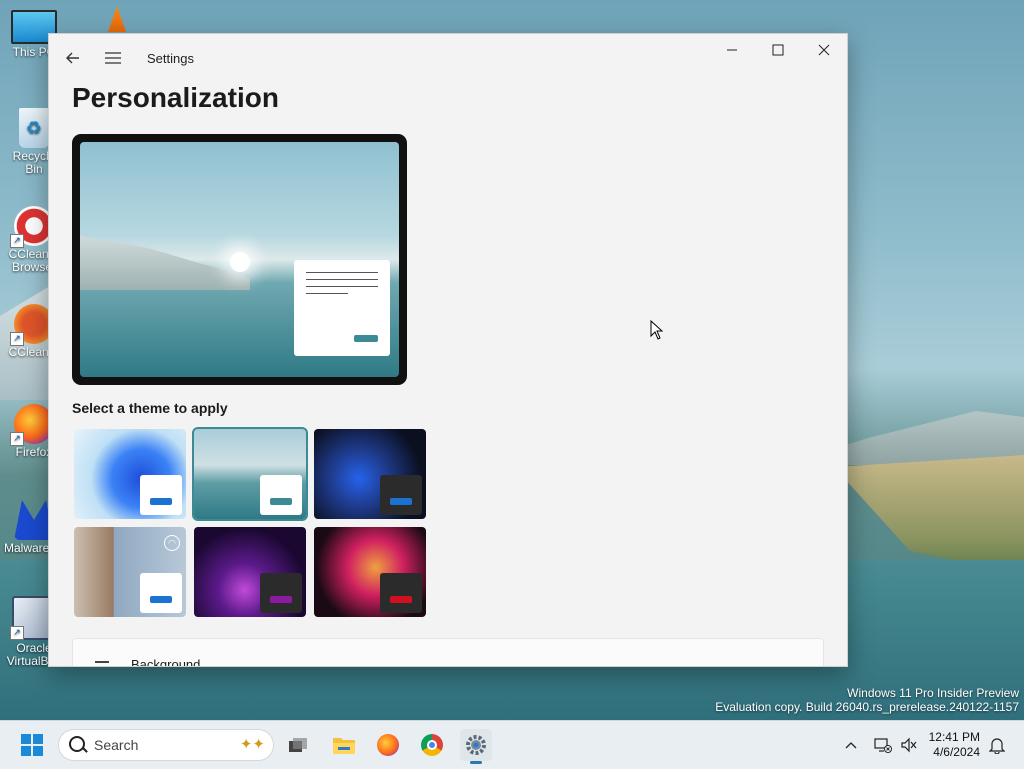 This screenshot has width=1024, height=769. I want to click on start-button, so click(32, 745).